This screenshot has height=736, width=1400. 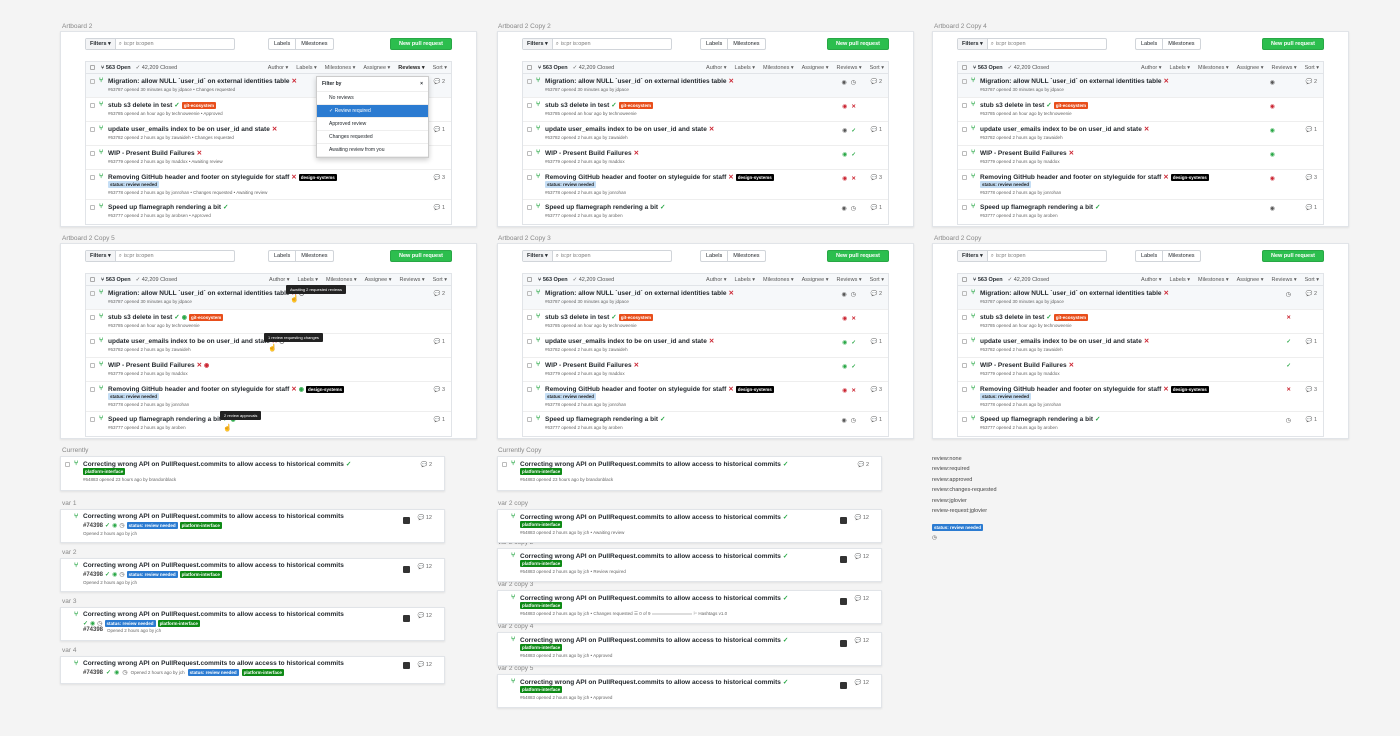 What do you see at coordinates (849, 155) in the screenshot?
I see `review-status: ◉ ✓` at bounding box center [849, 155].